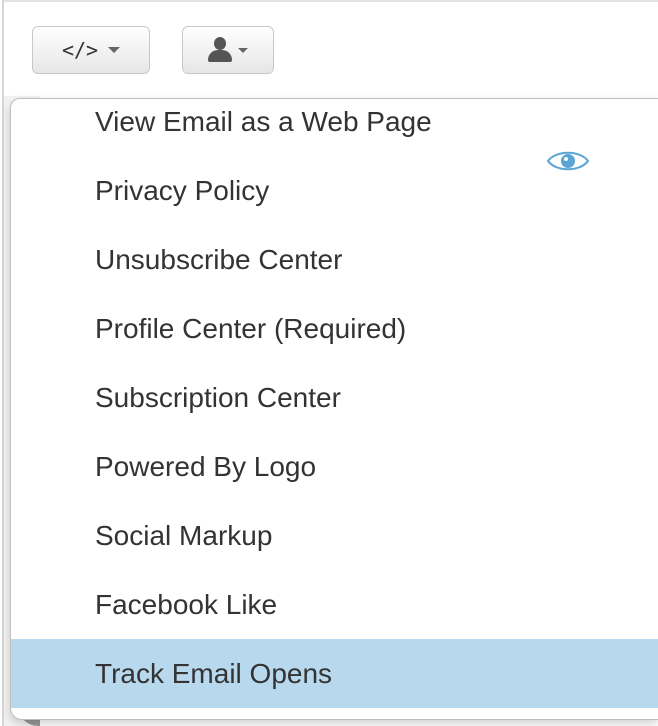 This screenshot has height=726, width=658. Describe the element at coordinates (334, 604) in the screenshot. I see `menu-item-facebook-like: Facebook Like` at that location.